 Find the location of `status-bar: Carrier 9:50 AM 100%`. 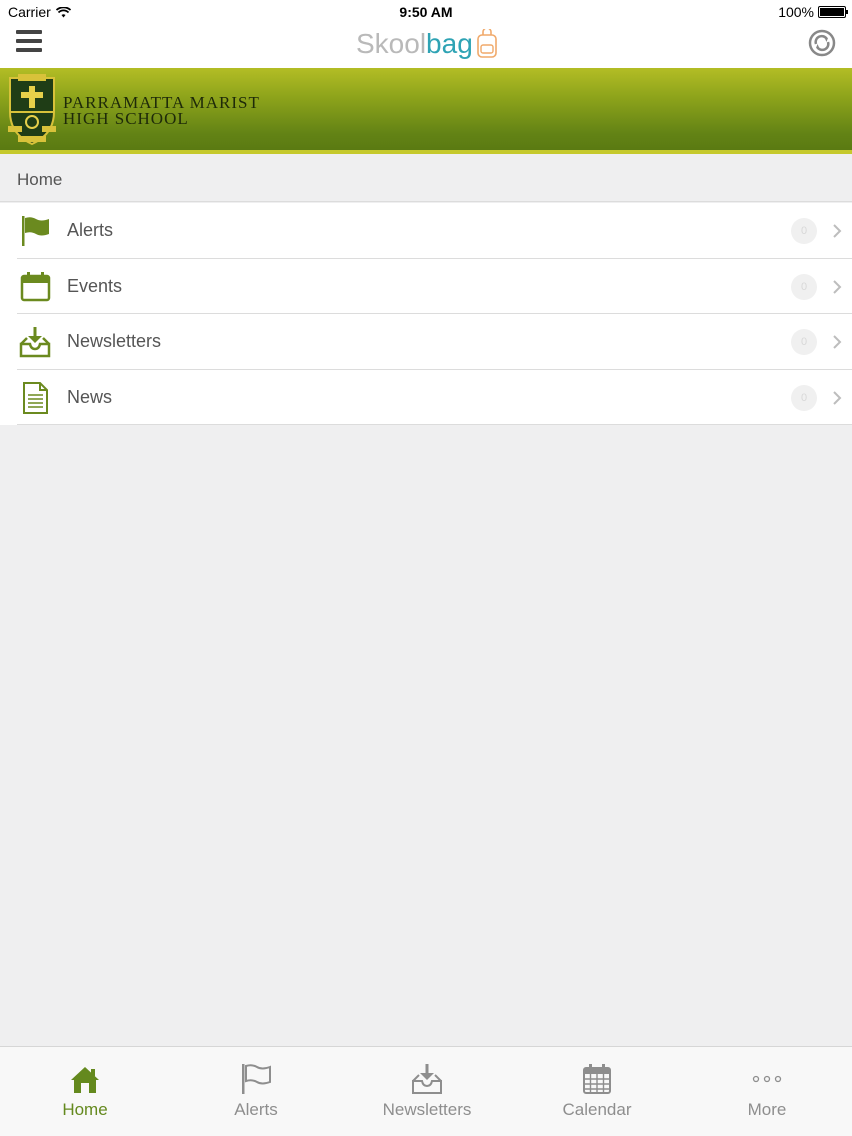

status-bar: Carrier 9:50 AM 100% is located at coordinates (426, 12).